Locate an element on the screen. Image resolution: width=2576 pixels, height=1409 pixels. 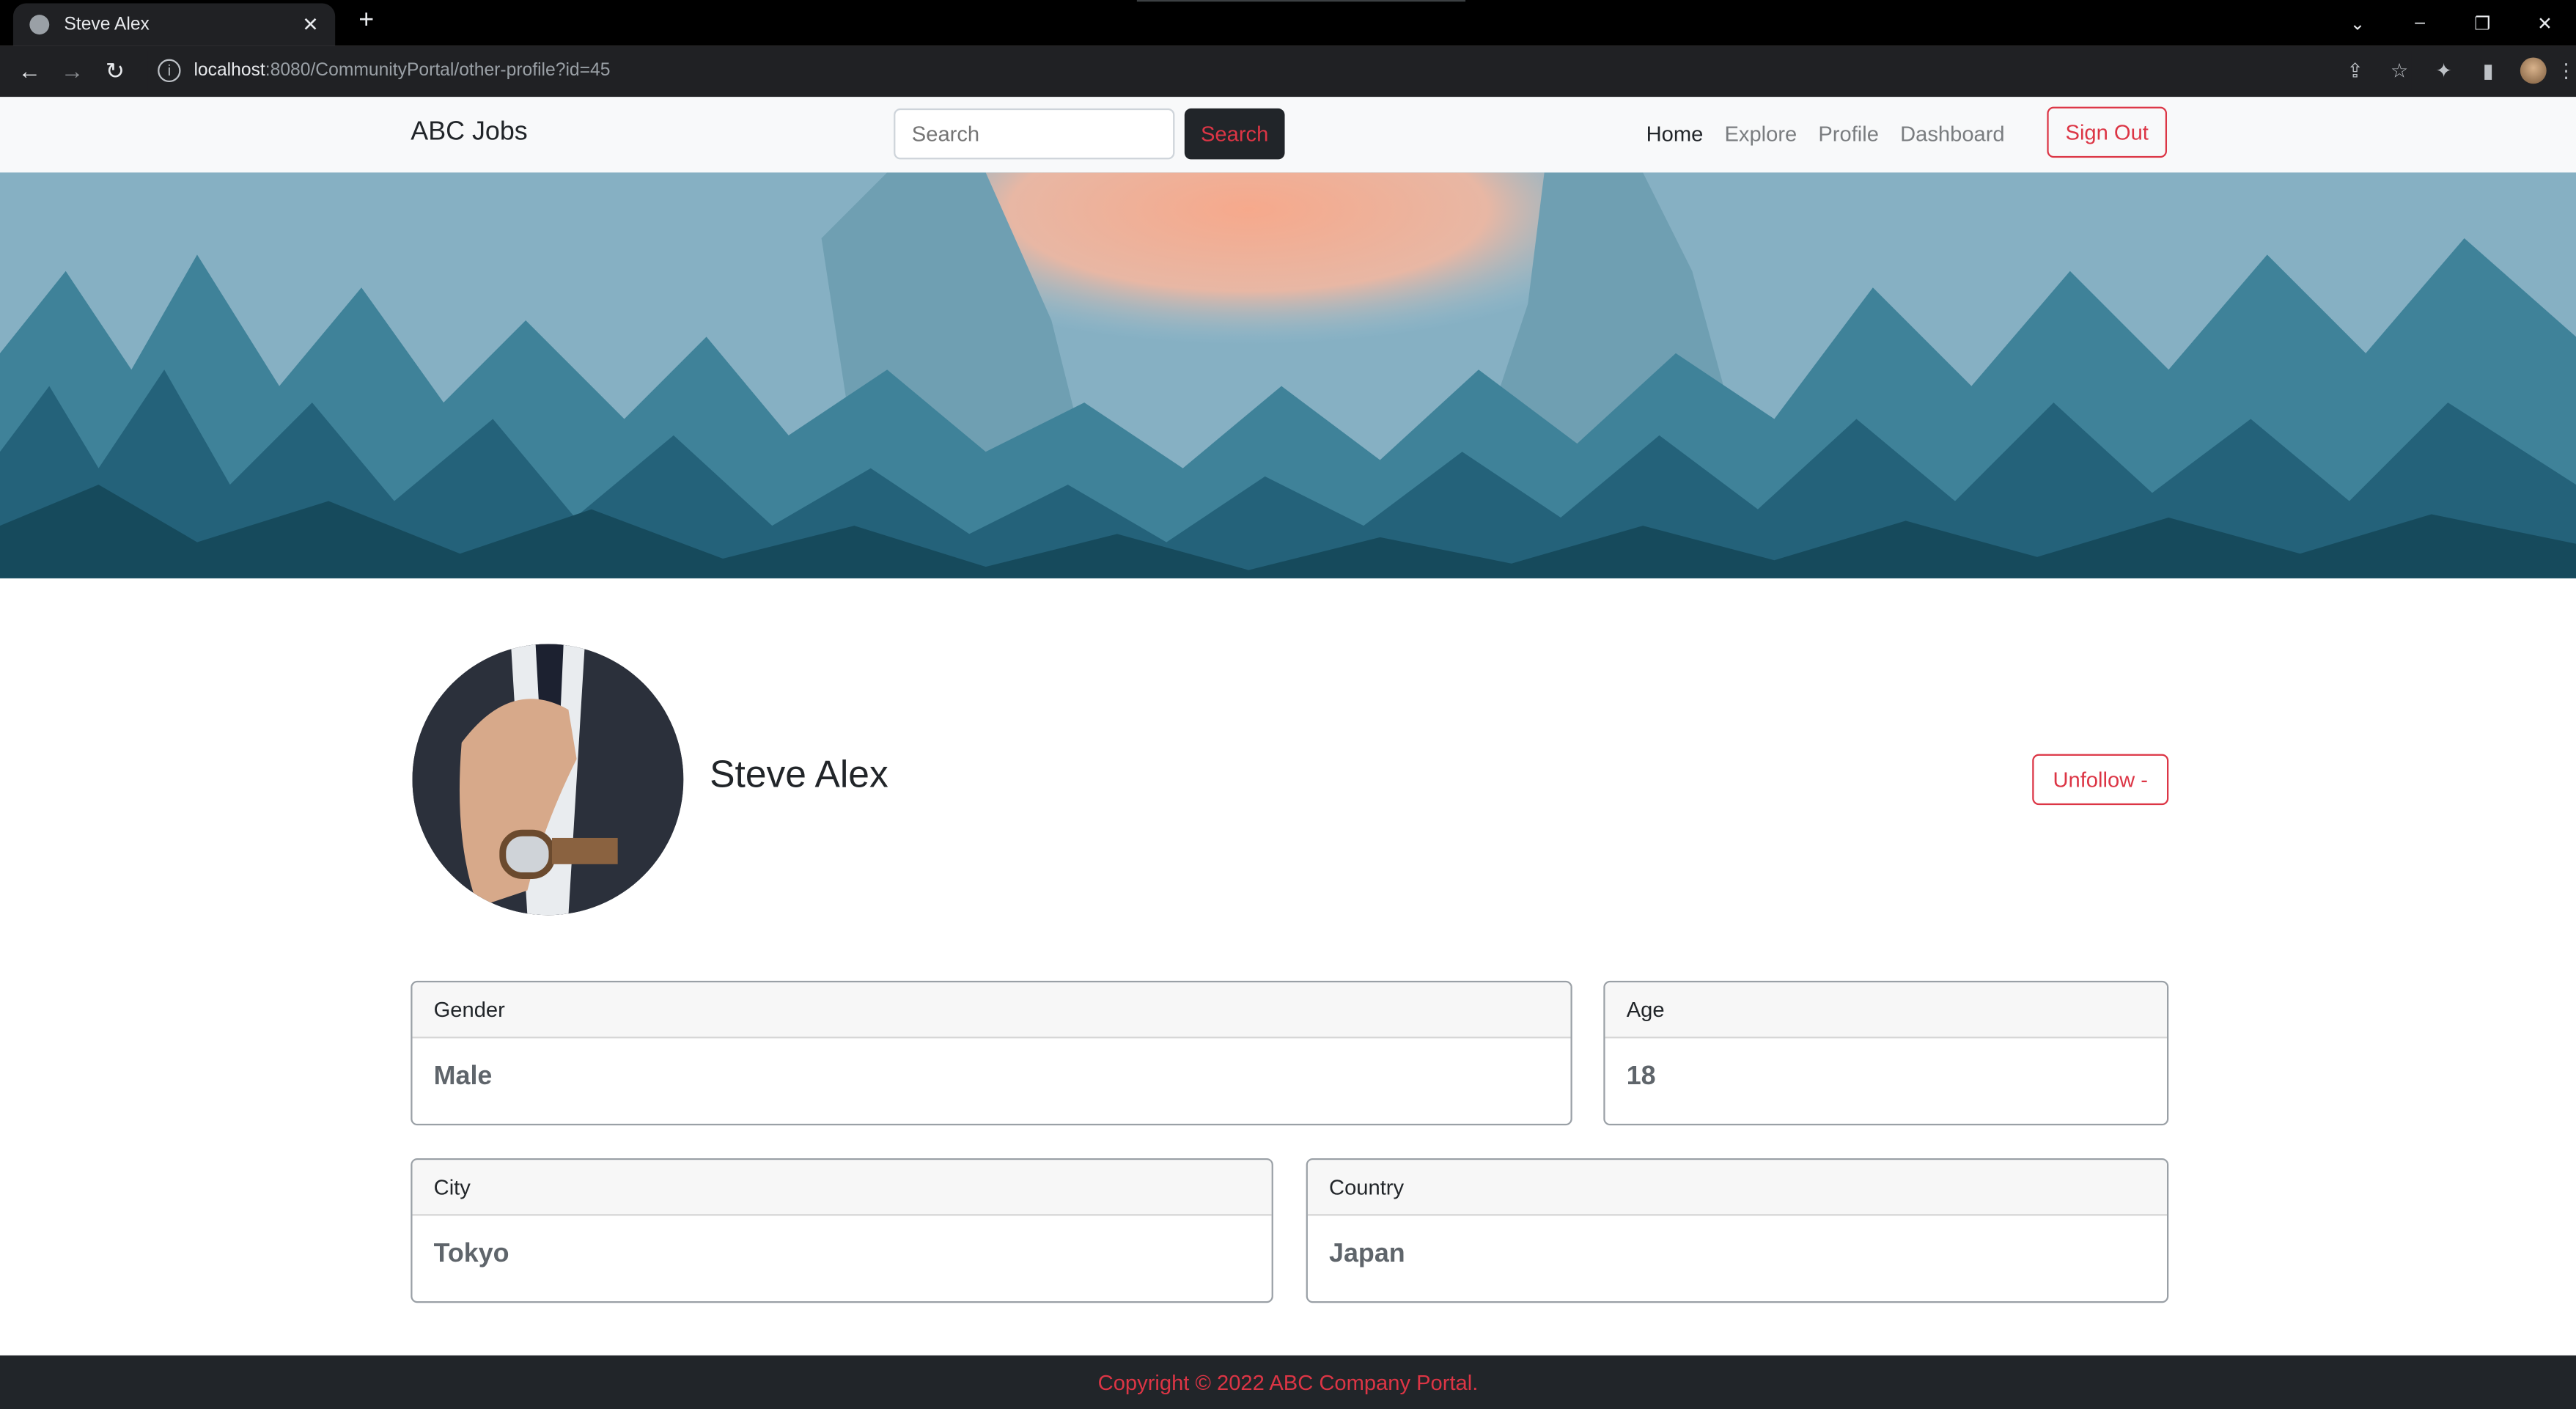
nav-profile: Profile is located at coordinates (1848, 134).